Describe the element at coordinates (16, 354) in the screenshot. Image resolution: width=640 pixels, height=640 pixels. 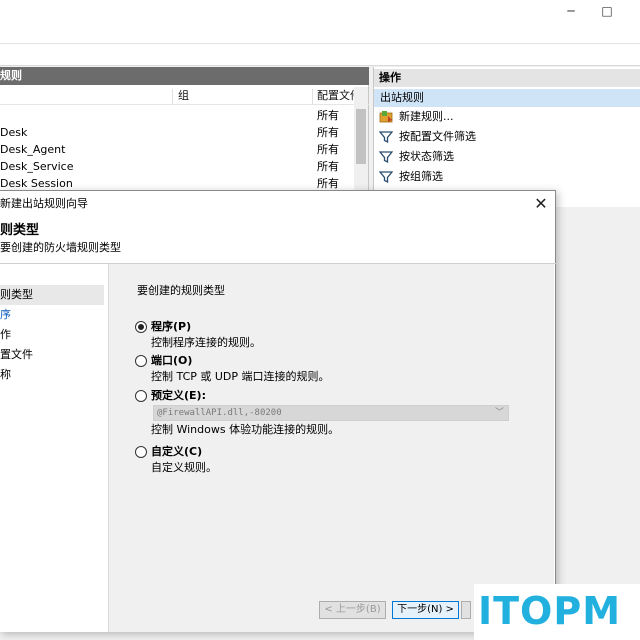
I see `step-profile: 置文件` at that location.